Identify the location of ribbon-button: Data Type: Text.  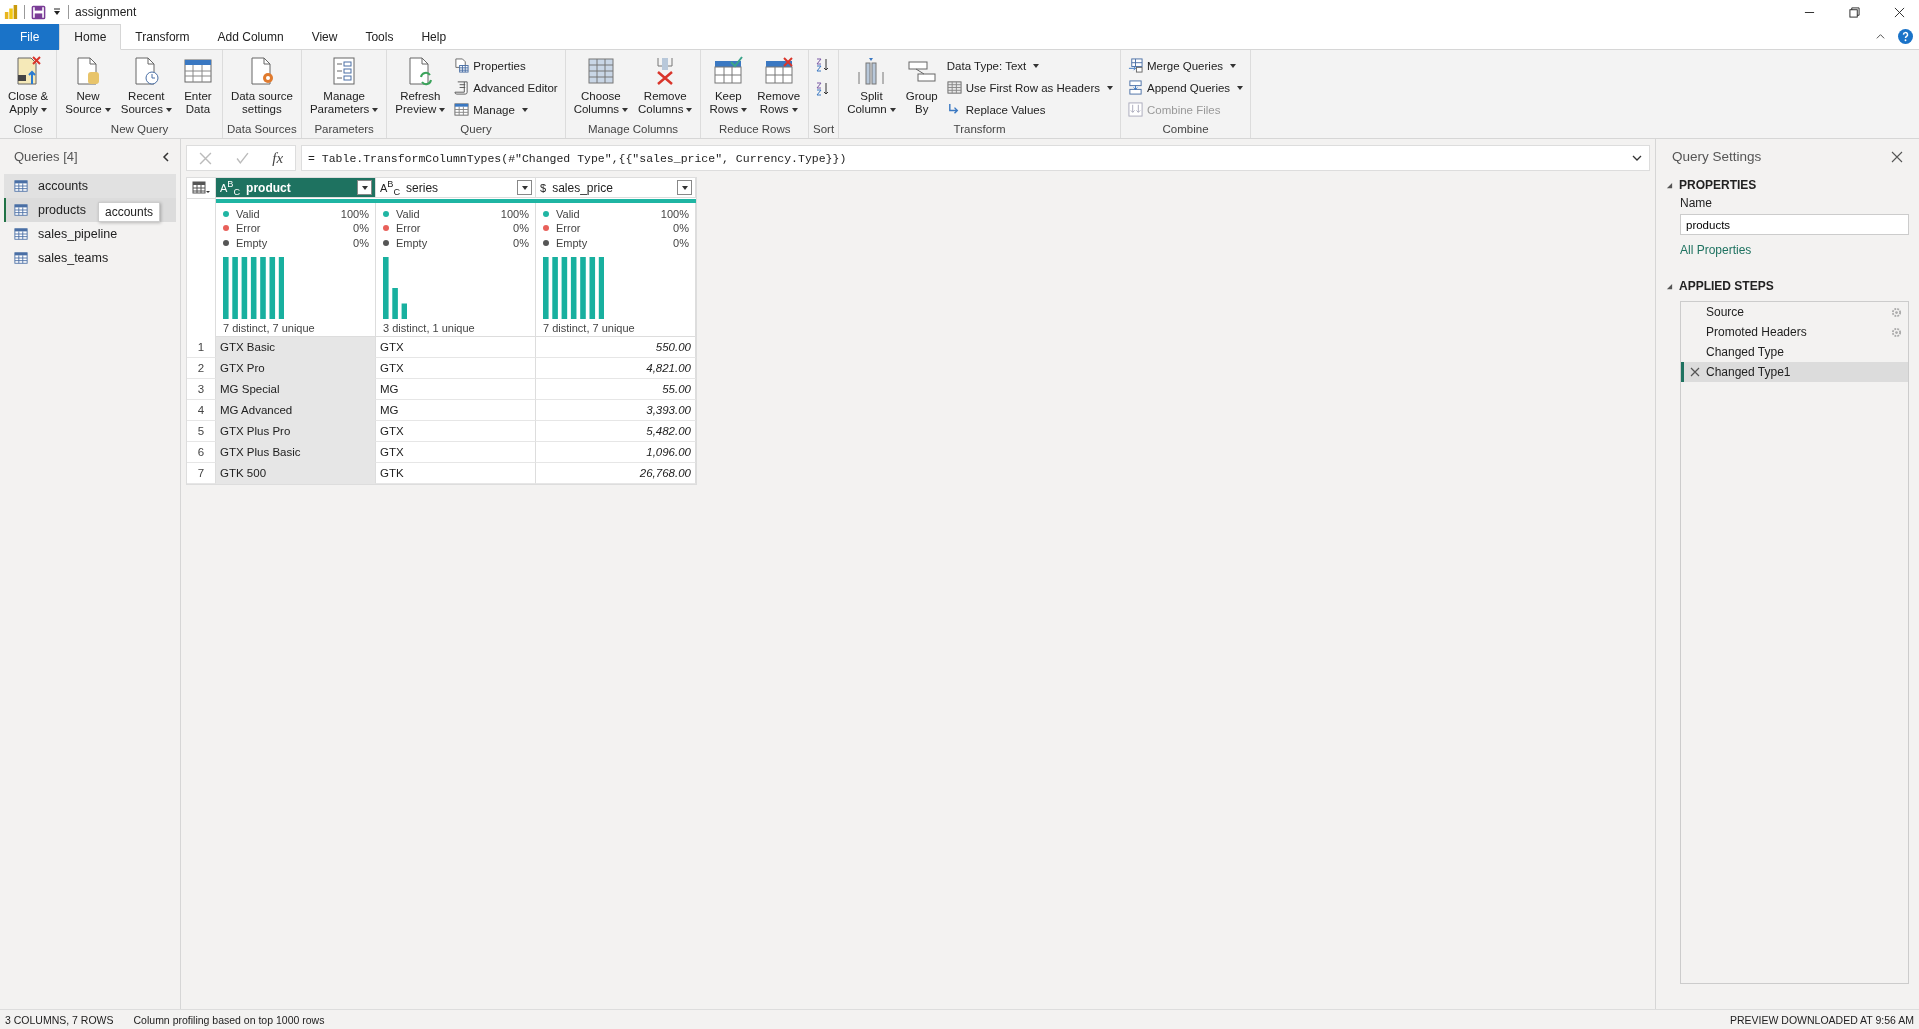
(1029, 65).